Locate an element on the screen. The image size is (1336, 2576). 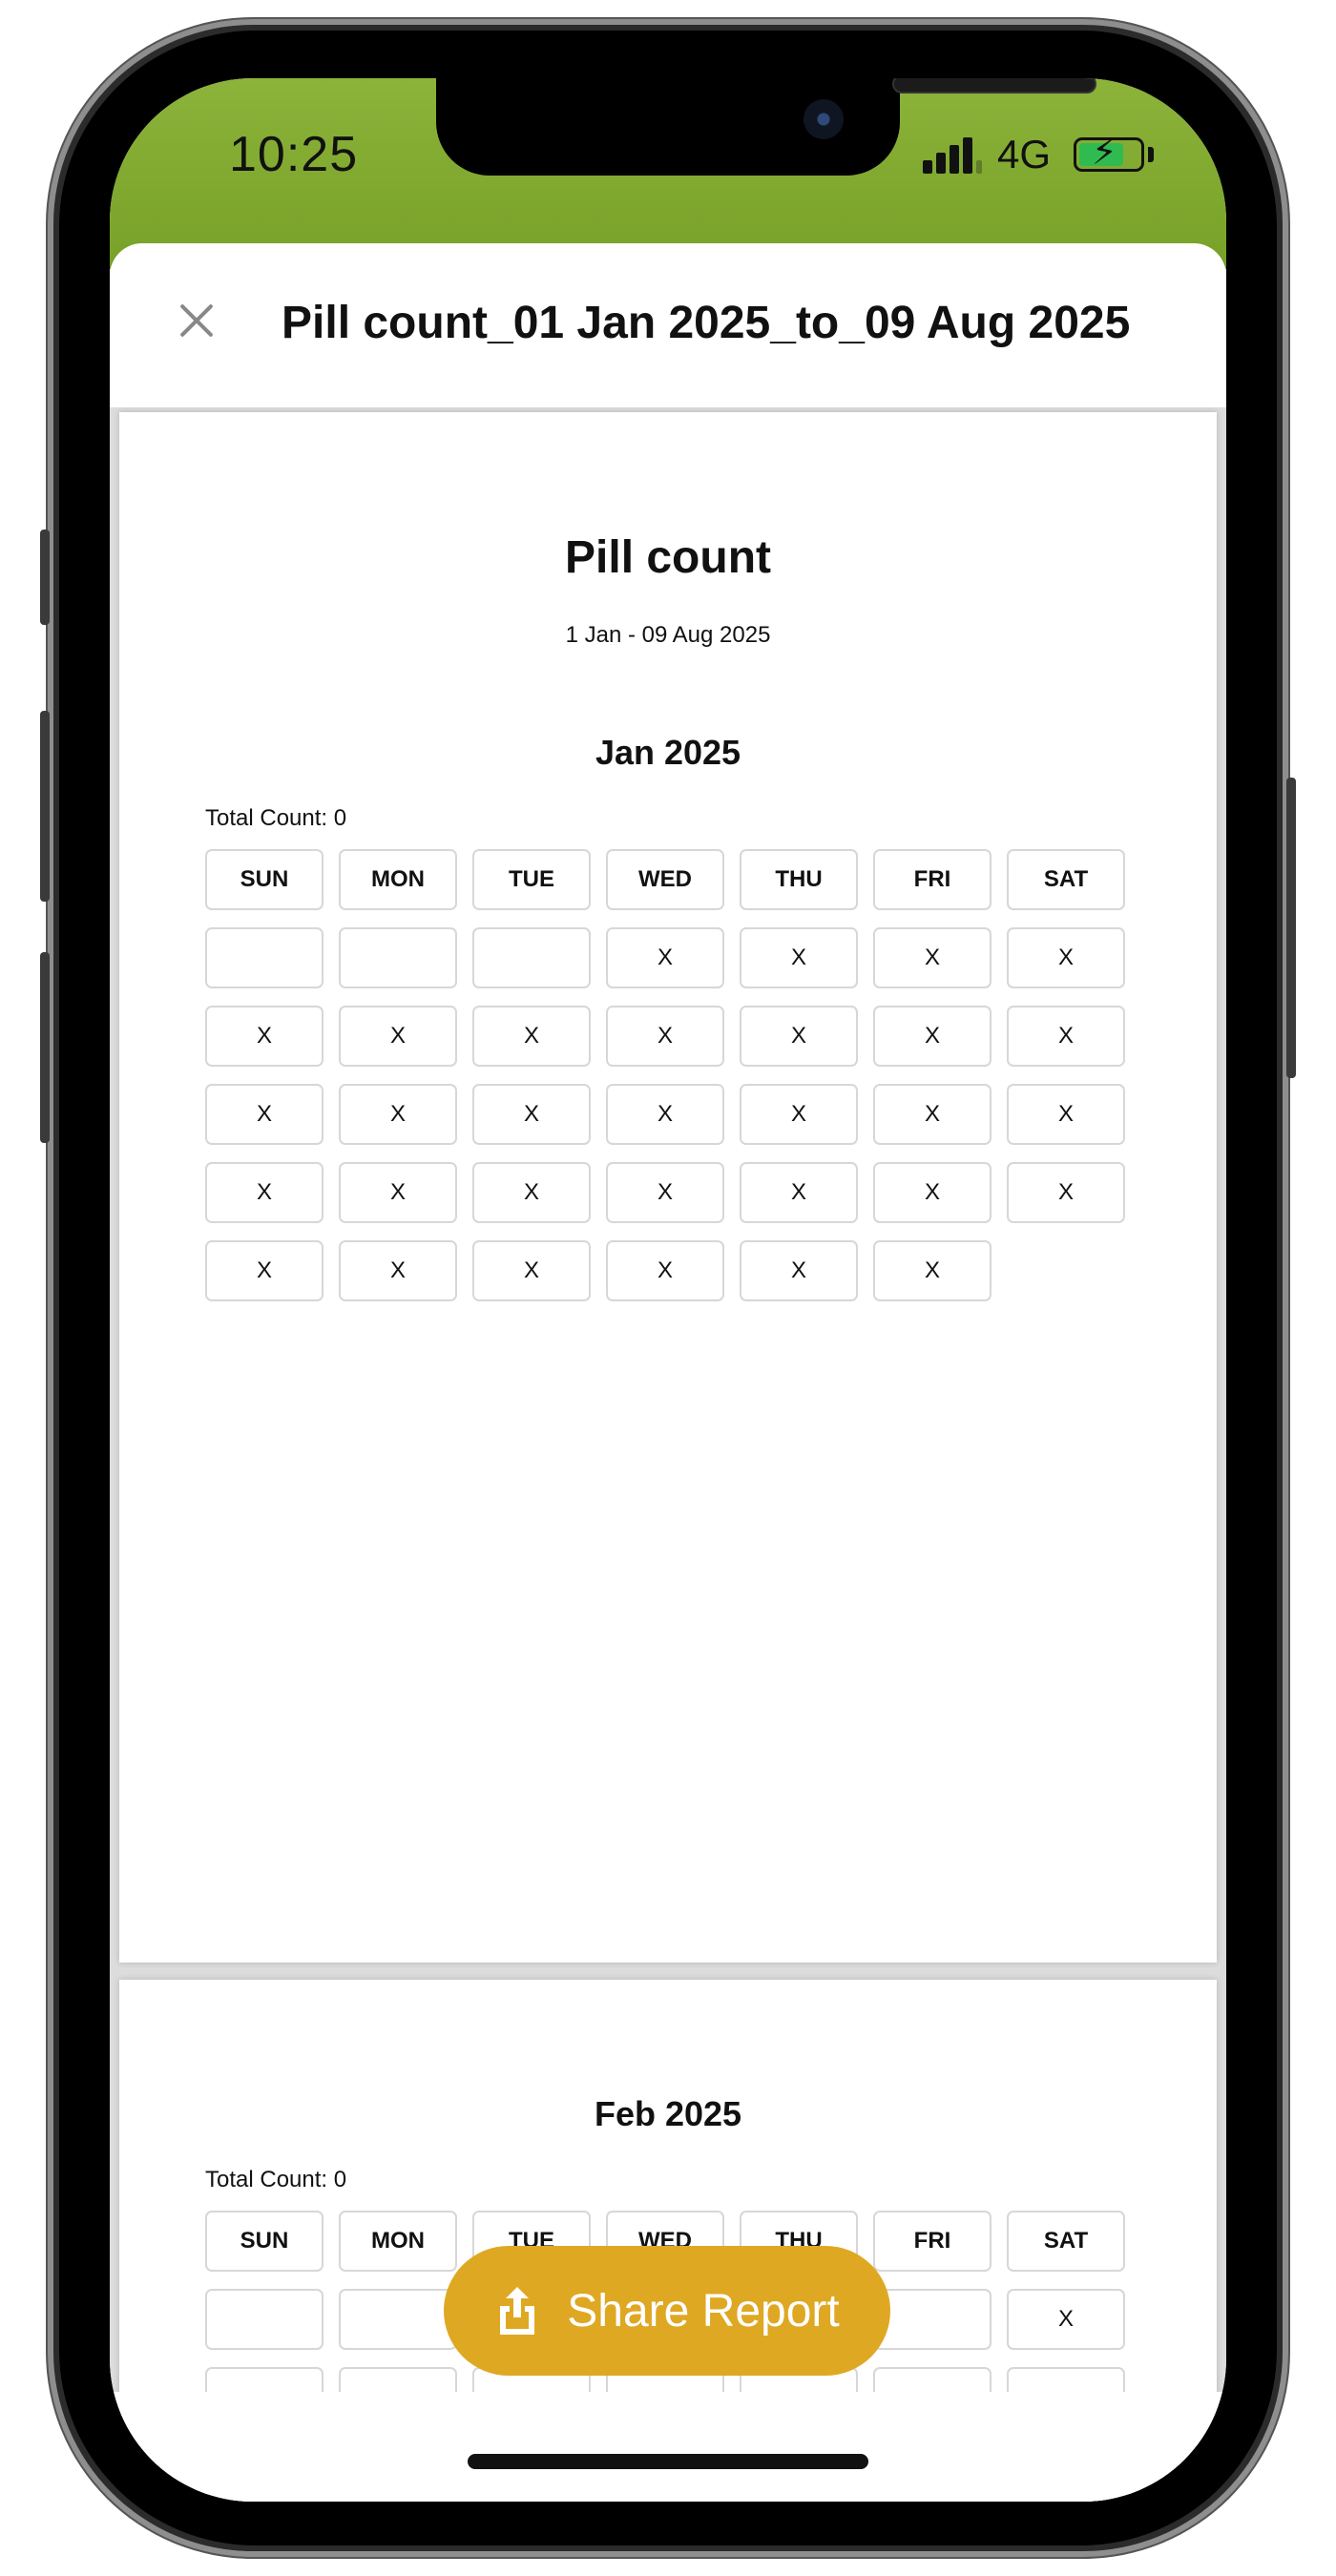
speaker-grille is located at coordinates (994, 85).